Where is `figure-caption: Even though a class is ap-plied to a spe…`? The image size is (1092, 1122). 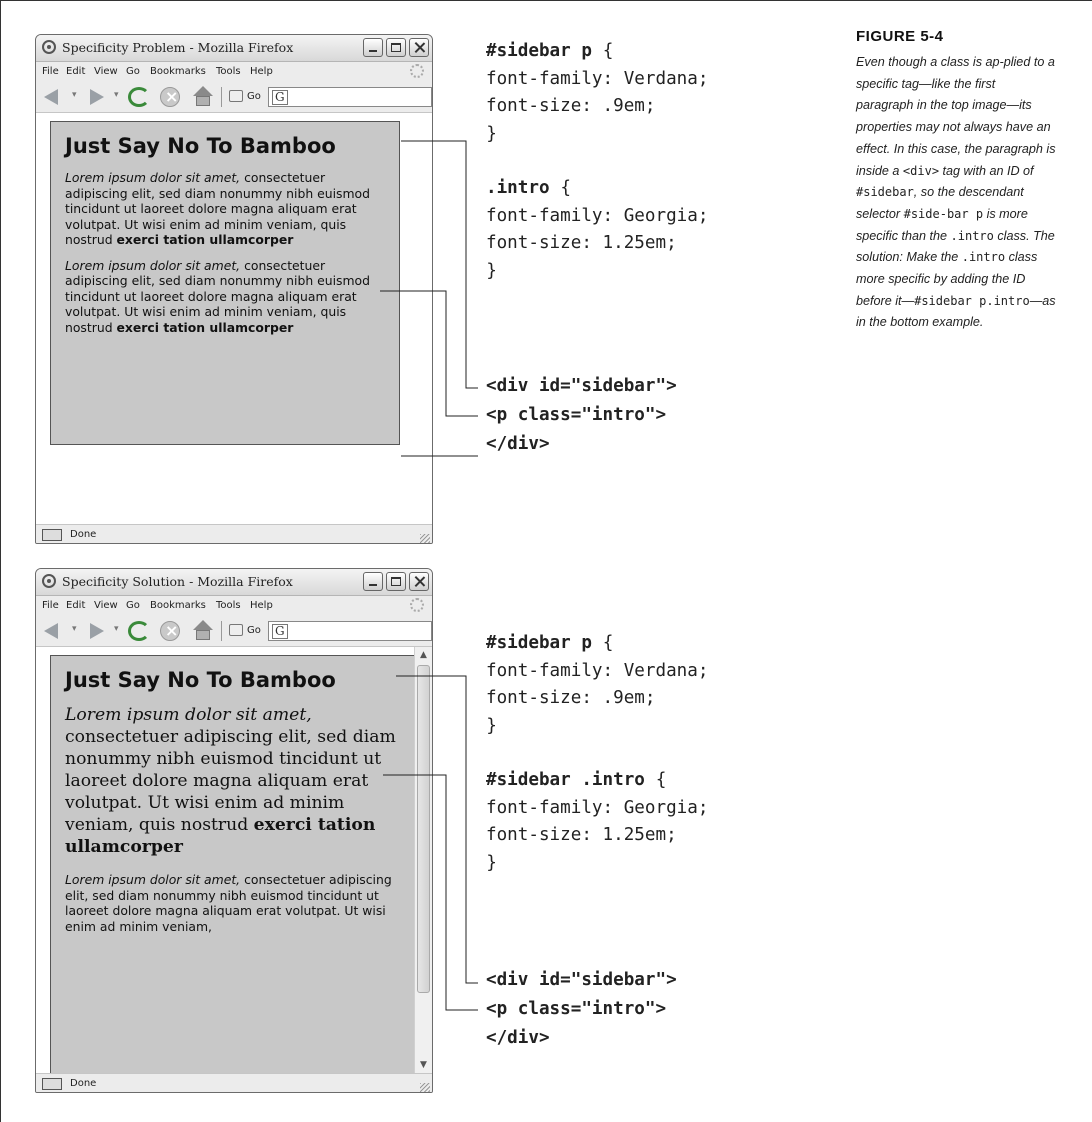
figure-caption: Even though a class is ap-plied to a spe… is located at coordinates (956, 193).